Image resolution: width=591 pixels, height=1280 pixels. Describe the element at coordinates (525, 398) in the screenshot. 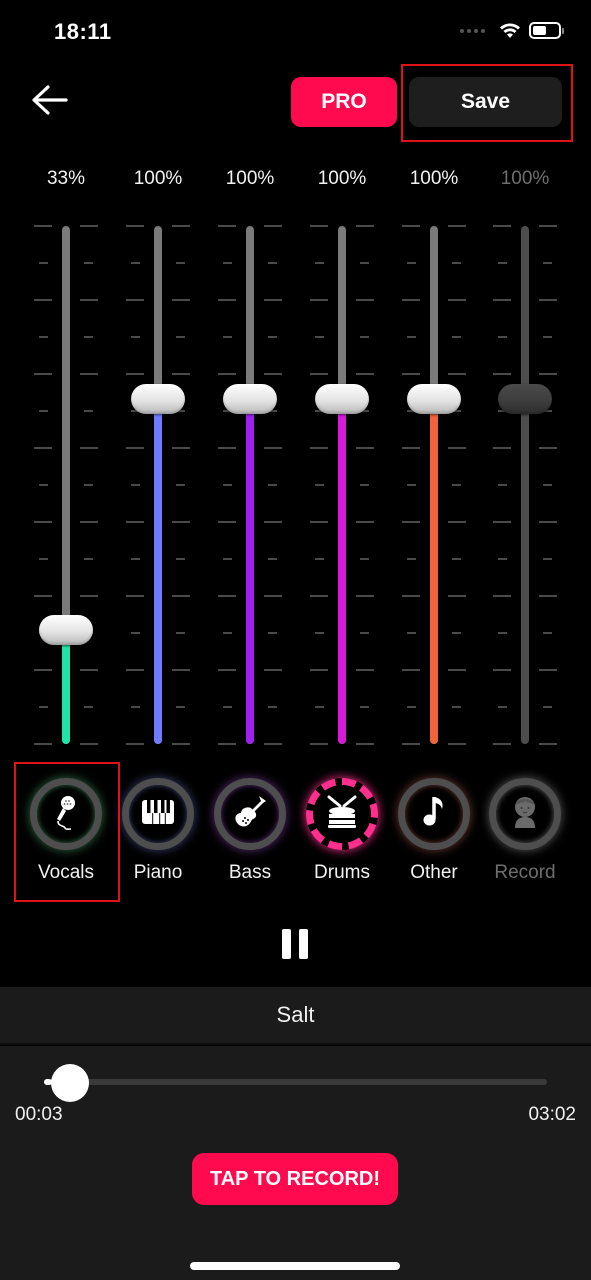

I see `volume-slider-thumb-record` at that location.